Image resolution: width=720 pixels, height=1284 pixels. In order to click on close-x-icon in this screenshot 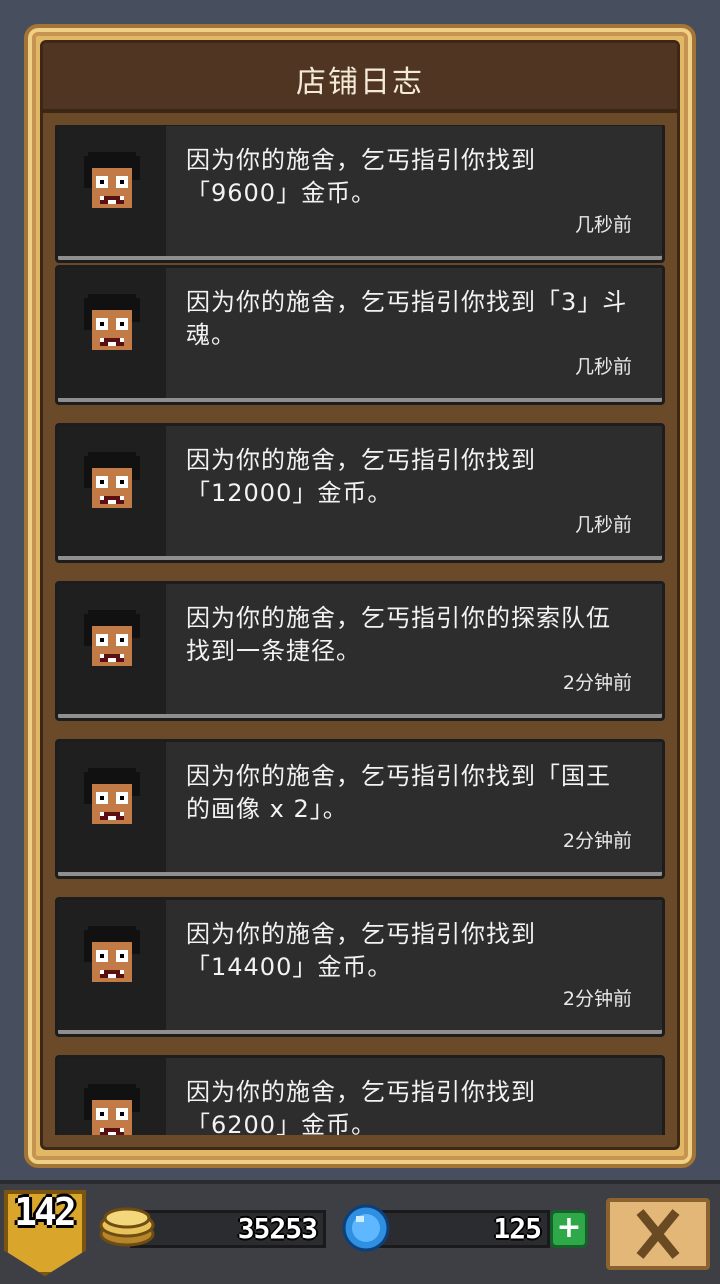, I will do `click(658, 1234)`.